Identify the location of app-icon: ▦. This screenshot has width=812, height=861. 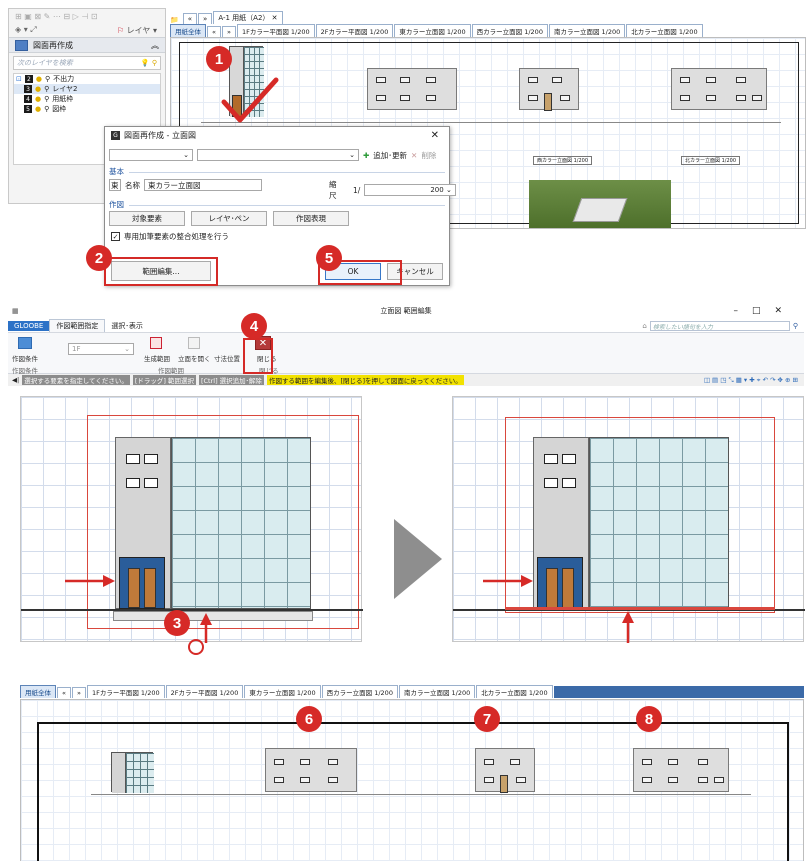
(15, 311).